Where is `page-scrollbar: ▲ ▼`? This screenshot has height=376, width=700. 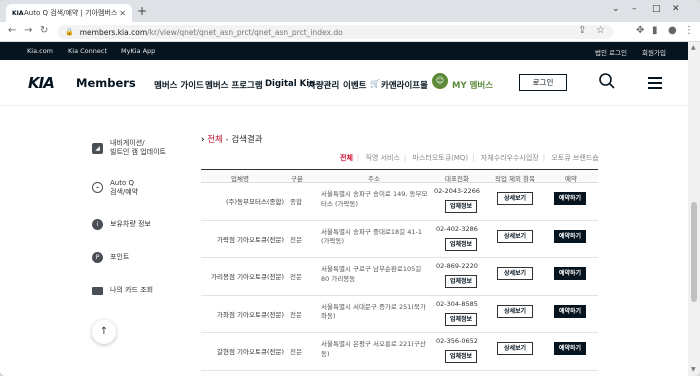 page-scrollbar: ▲ ▼ is located at coordinates (694, 209).